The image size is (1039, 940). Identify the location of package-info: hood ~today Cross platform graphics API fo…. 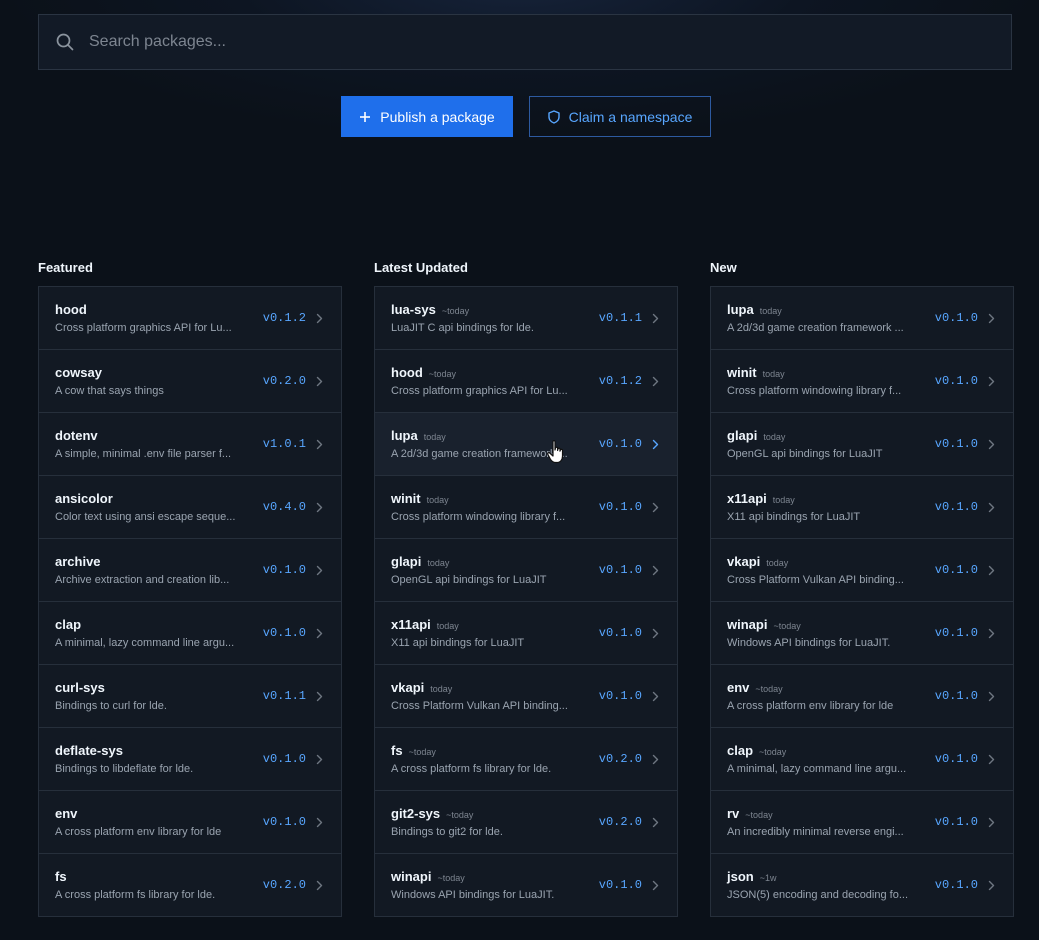
(488, 381).